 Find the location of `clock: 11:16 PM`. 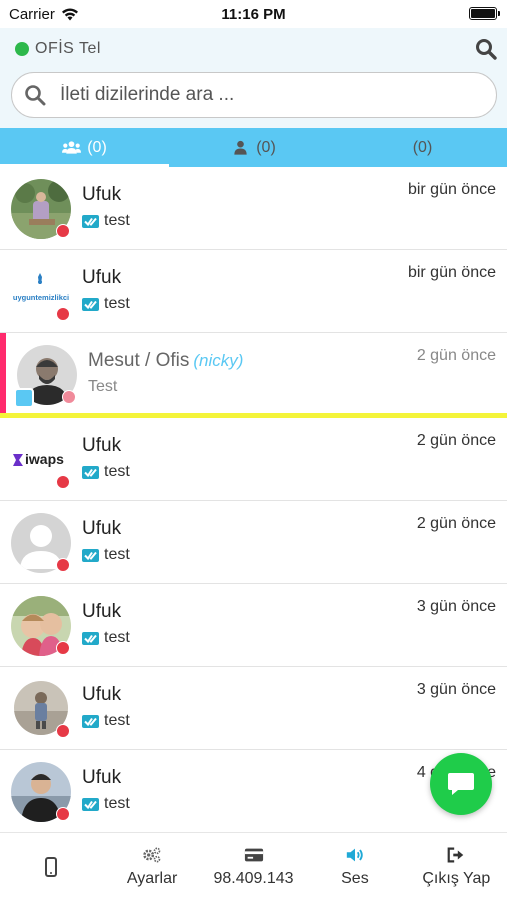

clock: 11:16 PM is located at coordinates (253, 14).